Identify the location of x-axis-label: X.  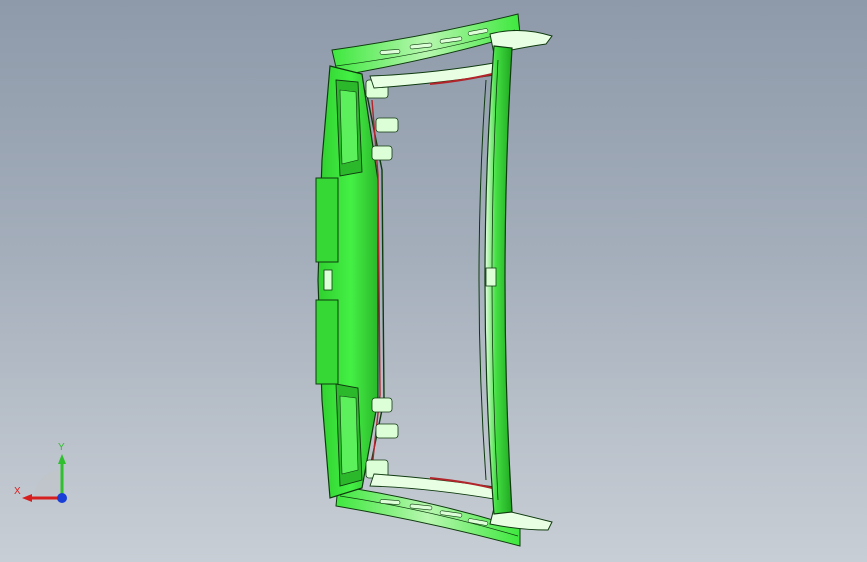
(17, 491).